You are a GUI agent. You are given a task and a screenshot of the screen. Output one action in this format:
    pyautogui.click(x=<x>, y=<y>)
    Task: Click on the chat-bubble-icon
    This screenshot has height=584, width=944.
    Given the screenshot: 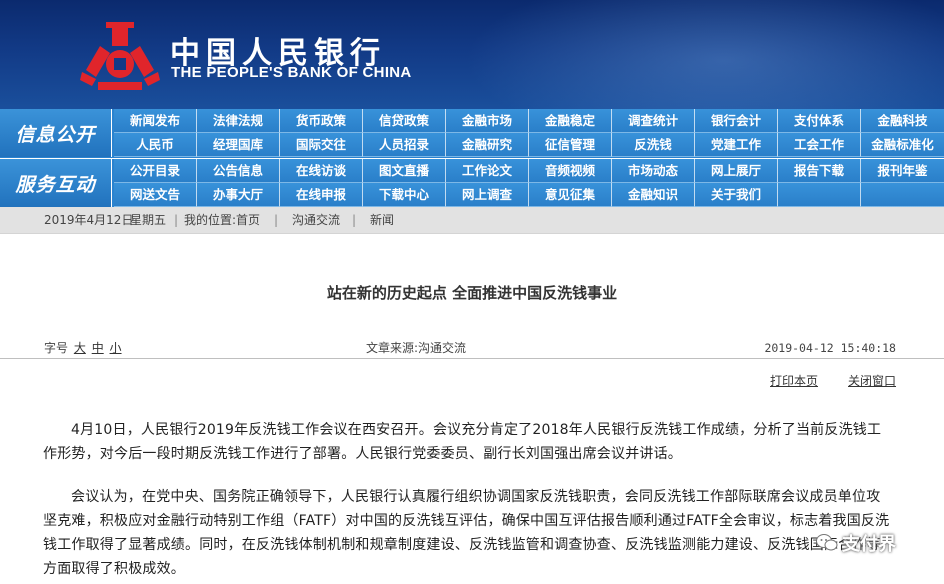 What is the action you would take?
    pyautogui.click(x=827, y=542)
    